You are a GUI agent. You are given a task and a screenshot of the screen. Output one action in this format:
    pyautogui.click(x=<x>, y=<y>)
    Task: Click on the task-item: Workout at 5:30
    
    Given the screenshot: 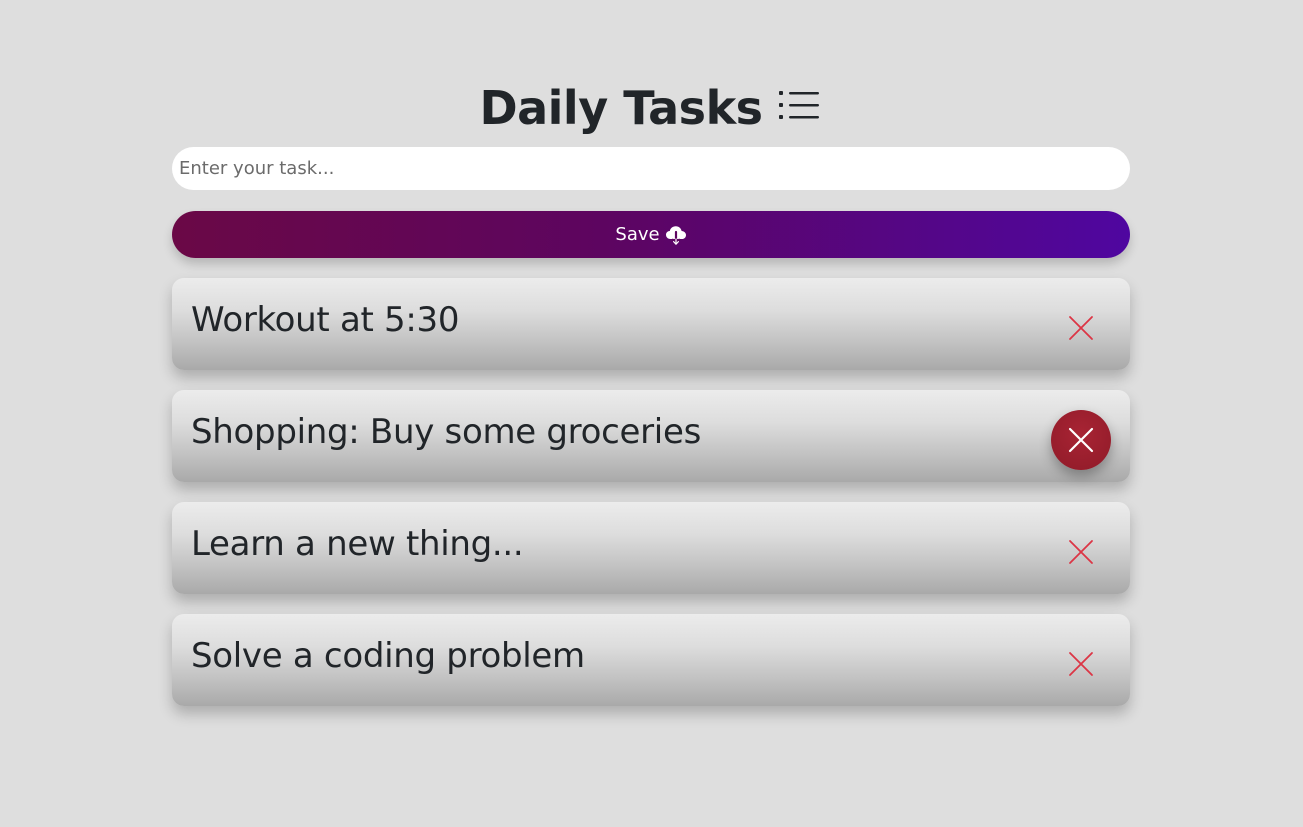 What is the action you would take?
    pyautogui.click(x=651, y=324)
    